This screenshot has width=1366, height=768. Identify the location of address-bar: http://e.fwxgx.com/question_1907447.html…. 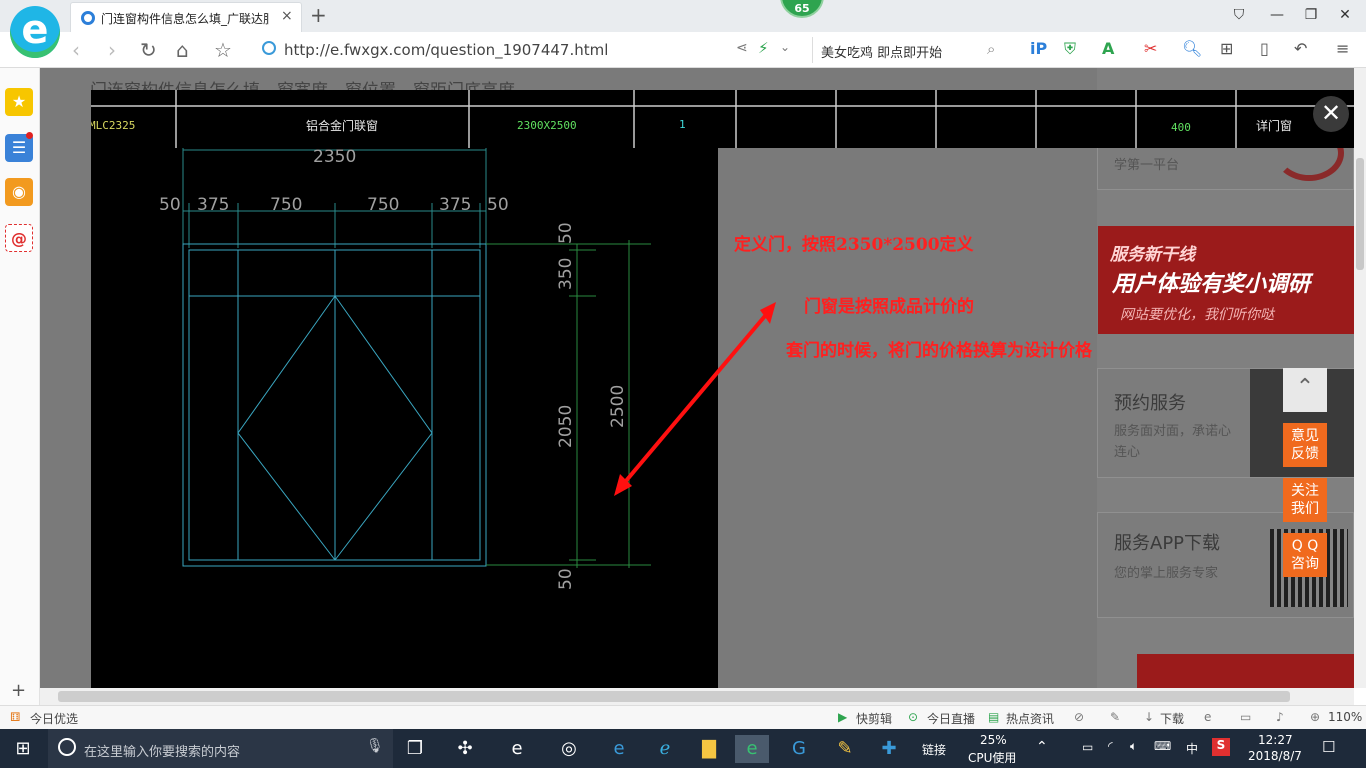
(530, 50).